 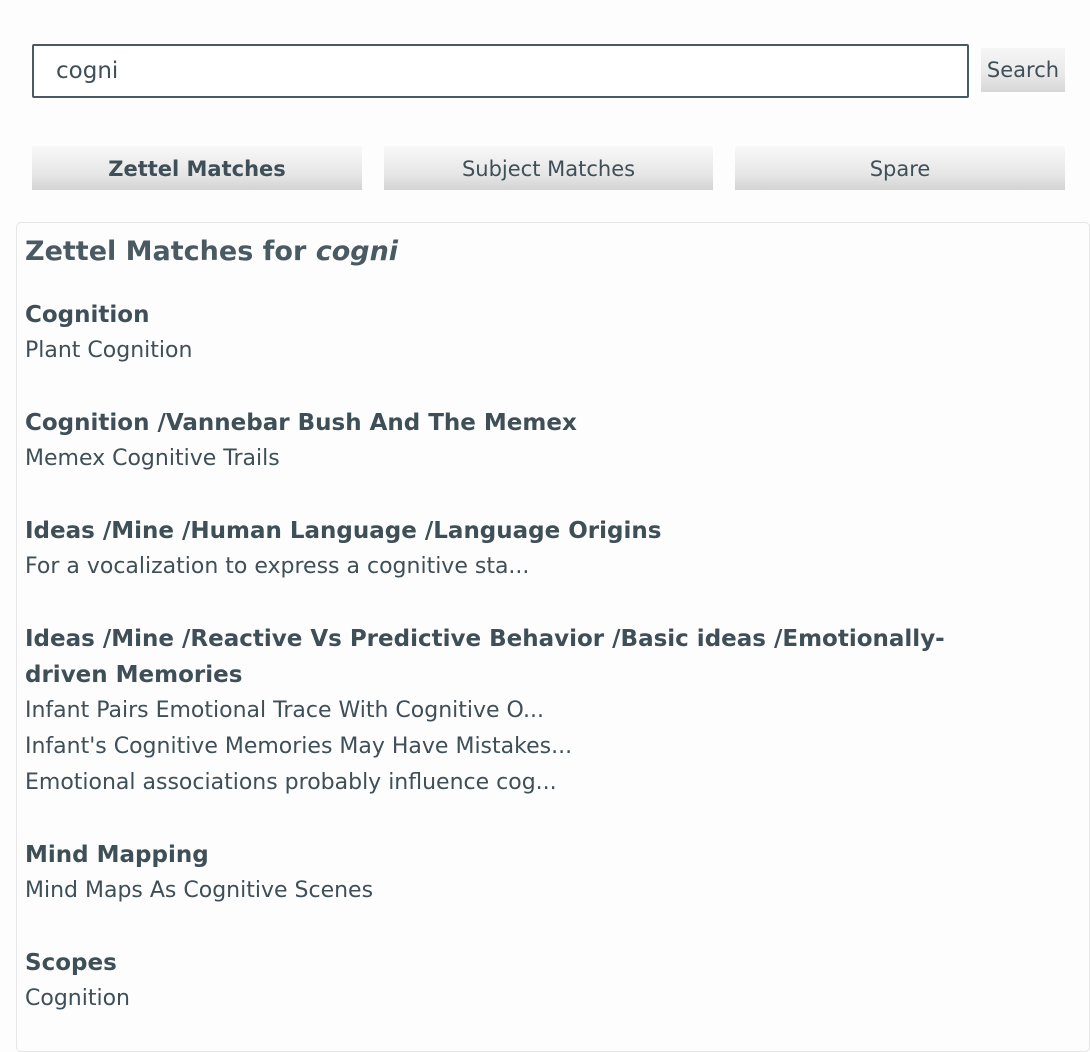 What do you see at coordinates (557, 891) in the screenshot?
I see `zettel-link: Mind Maps As Cognitive Scenes` at bounding box center [557, 891].